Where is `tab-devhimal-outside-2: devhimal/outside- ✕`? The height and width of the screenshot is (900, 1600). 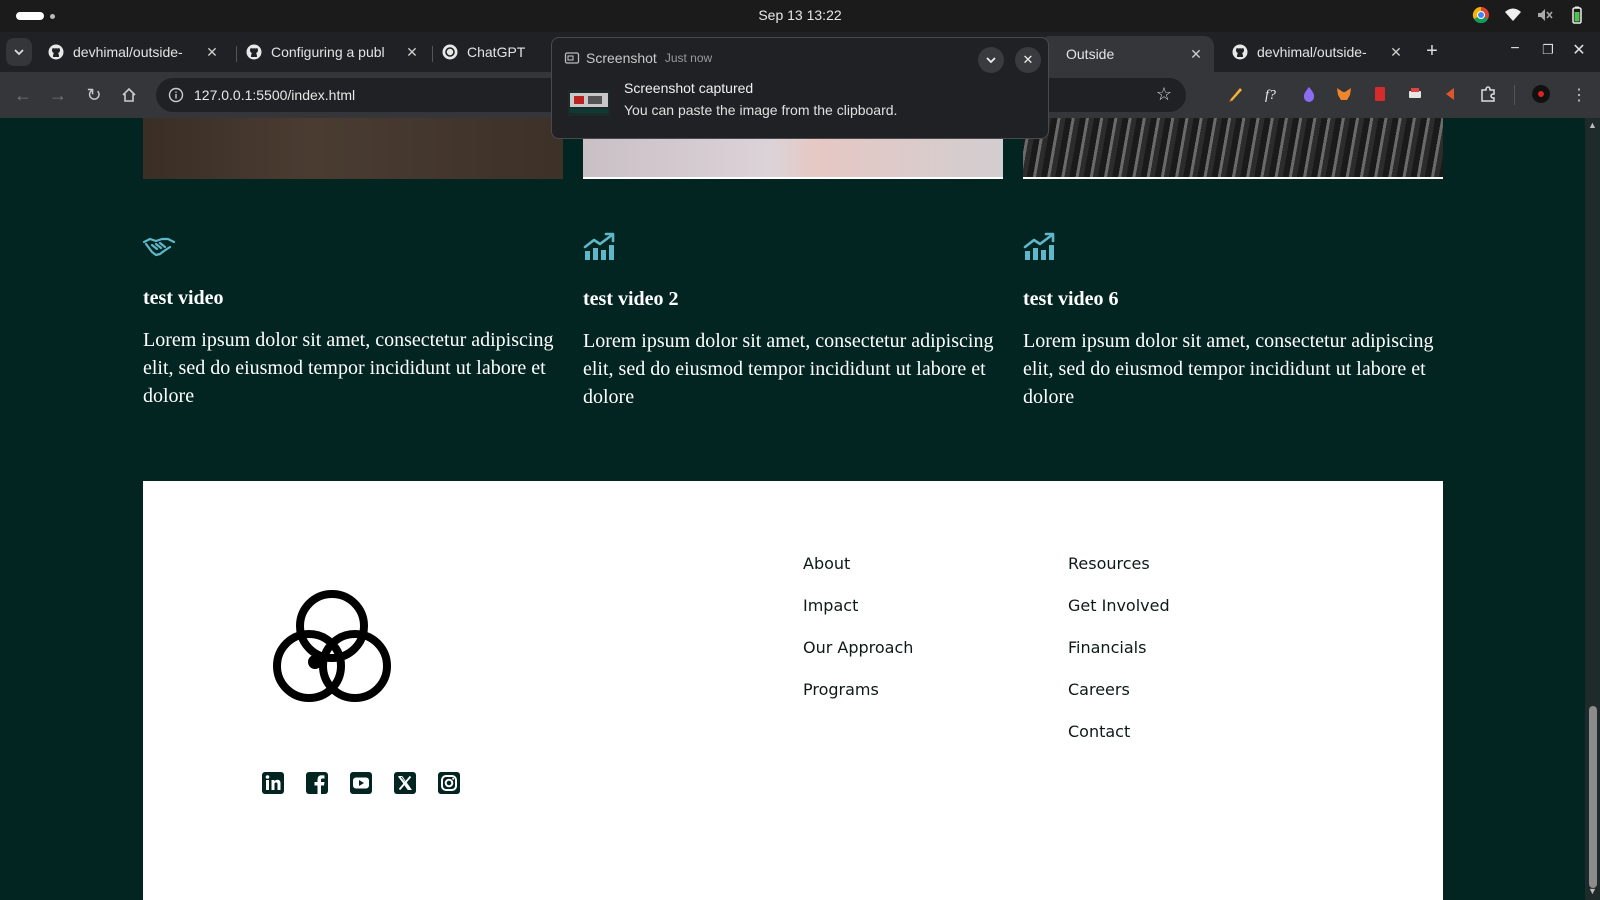 tab-devhimal-outside-2: devhimal/outside- ✕ is located at coordinates (1318, 52).